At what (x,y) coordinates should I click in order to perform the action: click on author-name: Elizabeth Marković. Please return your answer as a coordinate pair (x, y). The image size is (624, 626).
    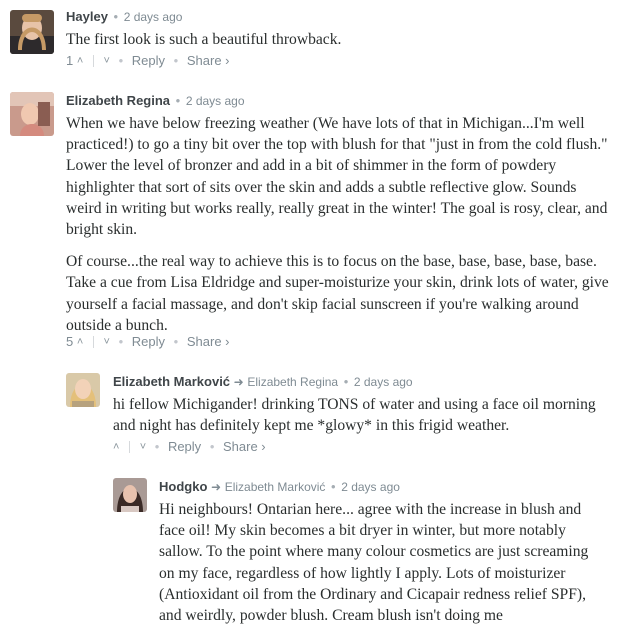
    Looking at the image, I should click on (171, 381).